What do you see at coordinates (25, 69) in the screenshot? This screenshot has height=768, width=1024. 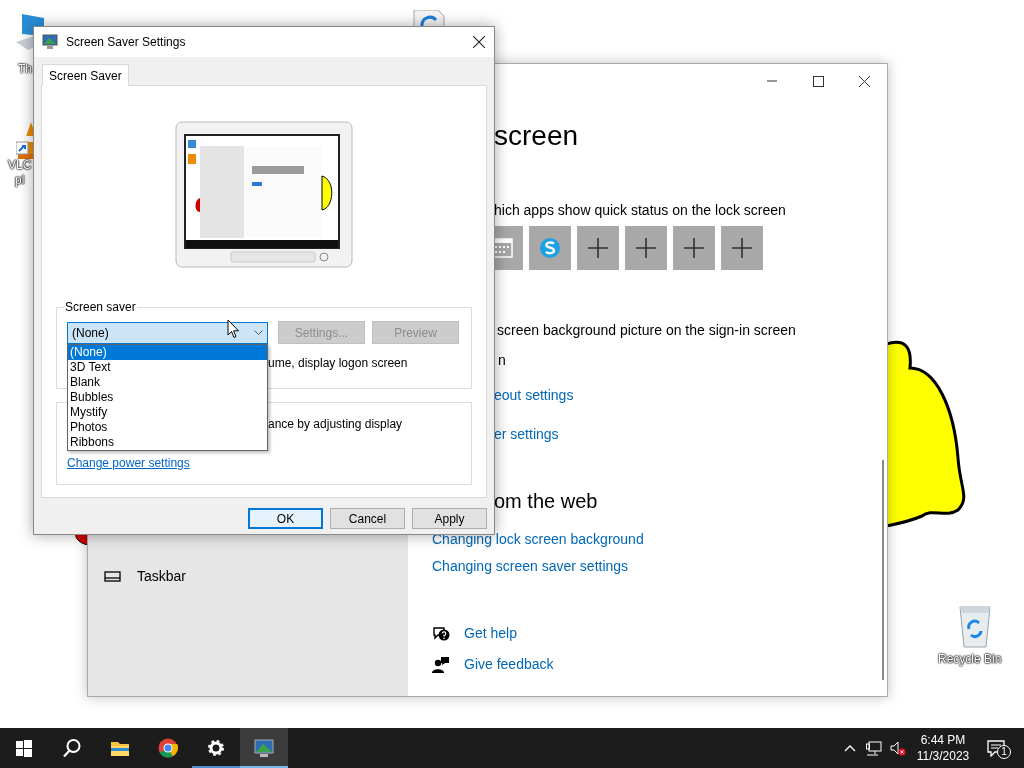 I see `icon-label: Th` at bounding box center [25, 69].